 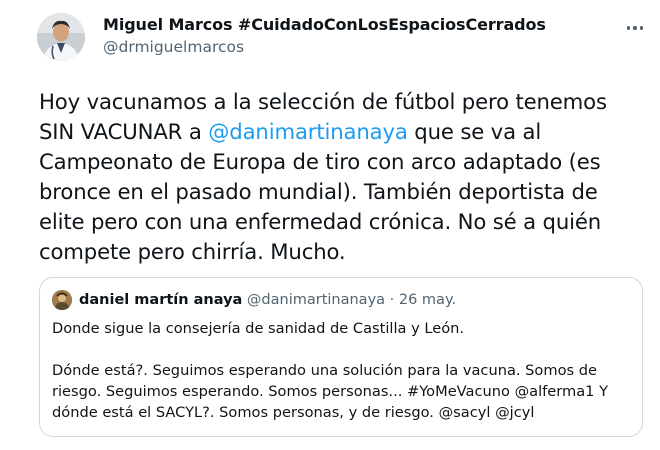 What do you see at coordinates (427, 300) in the screenshot?
I see `quoted-date: 26 may.` at bounding box center [427, 300].